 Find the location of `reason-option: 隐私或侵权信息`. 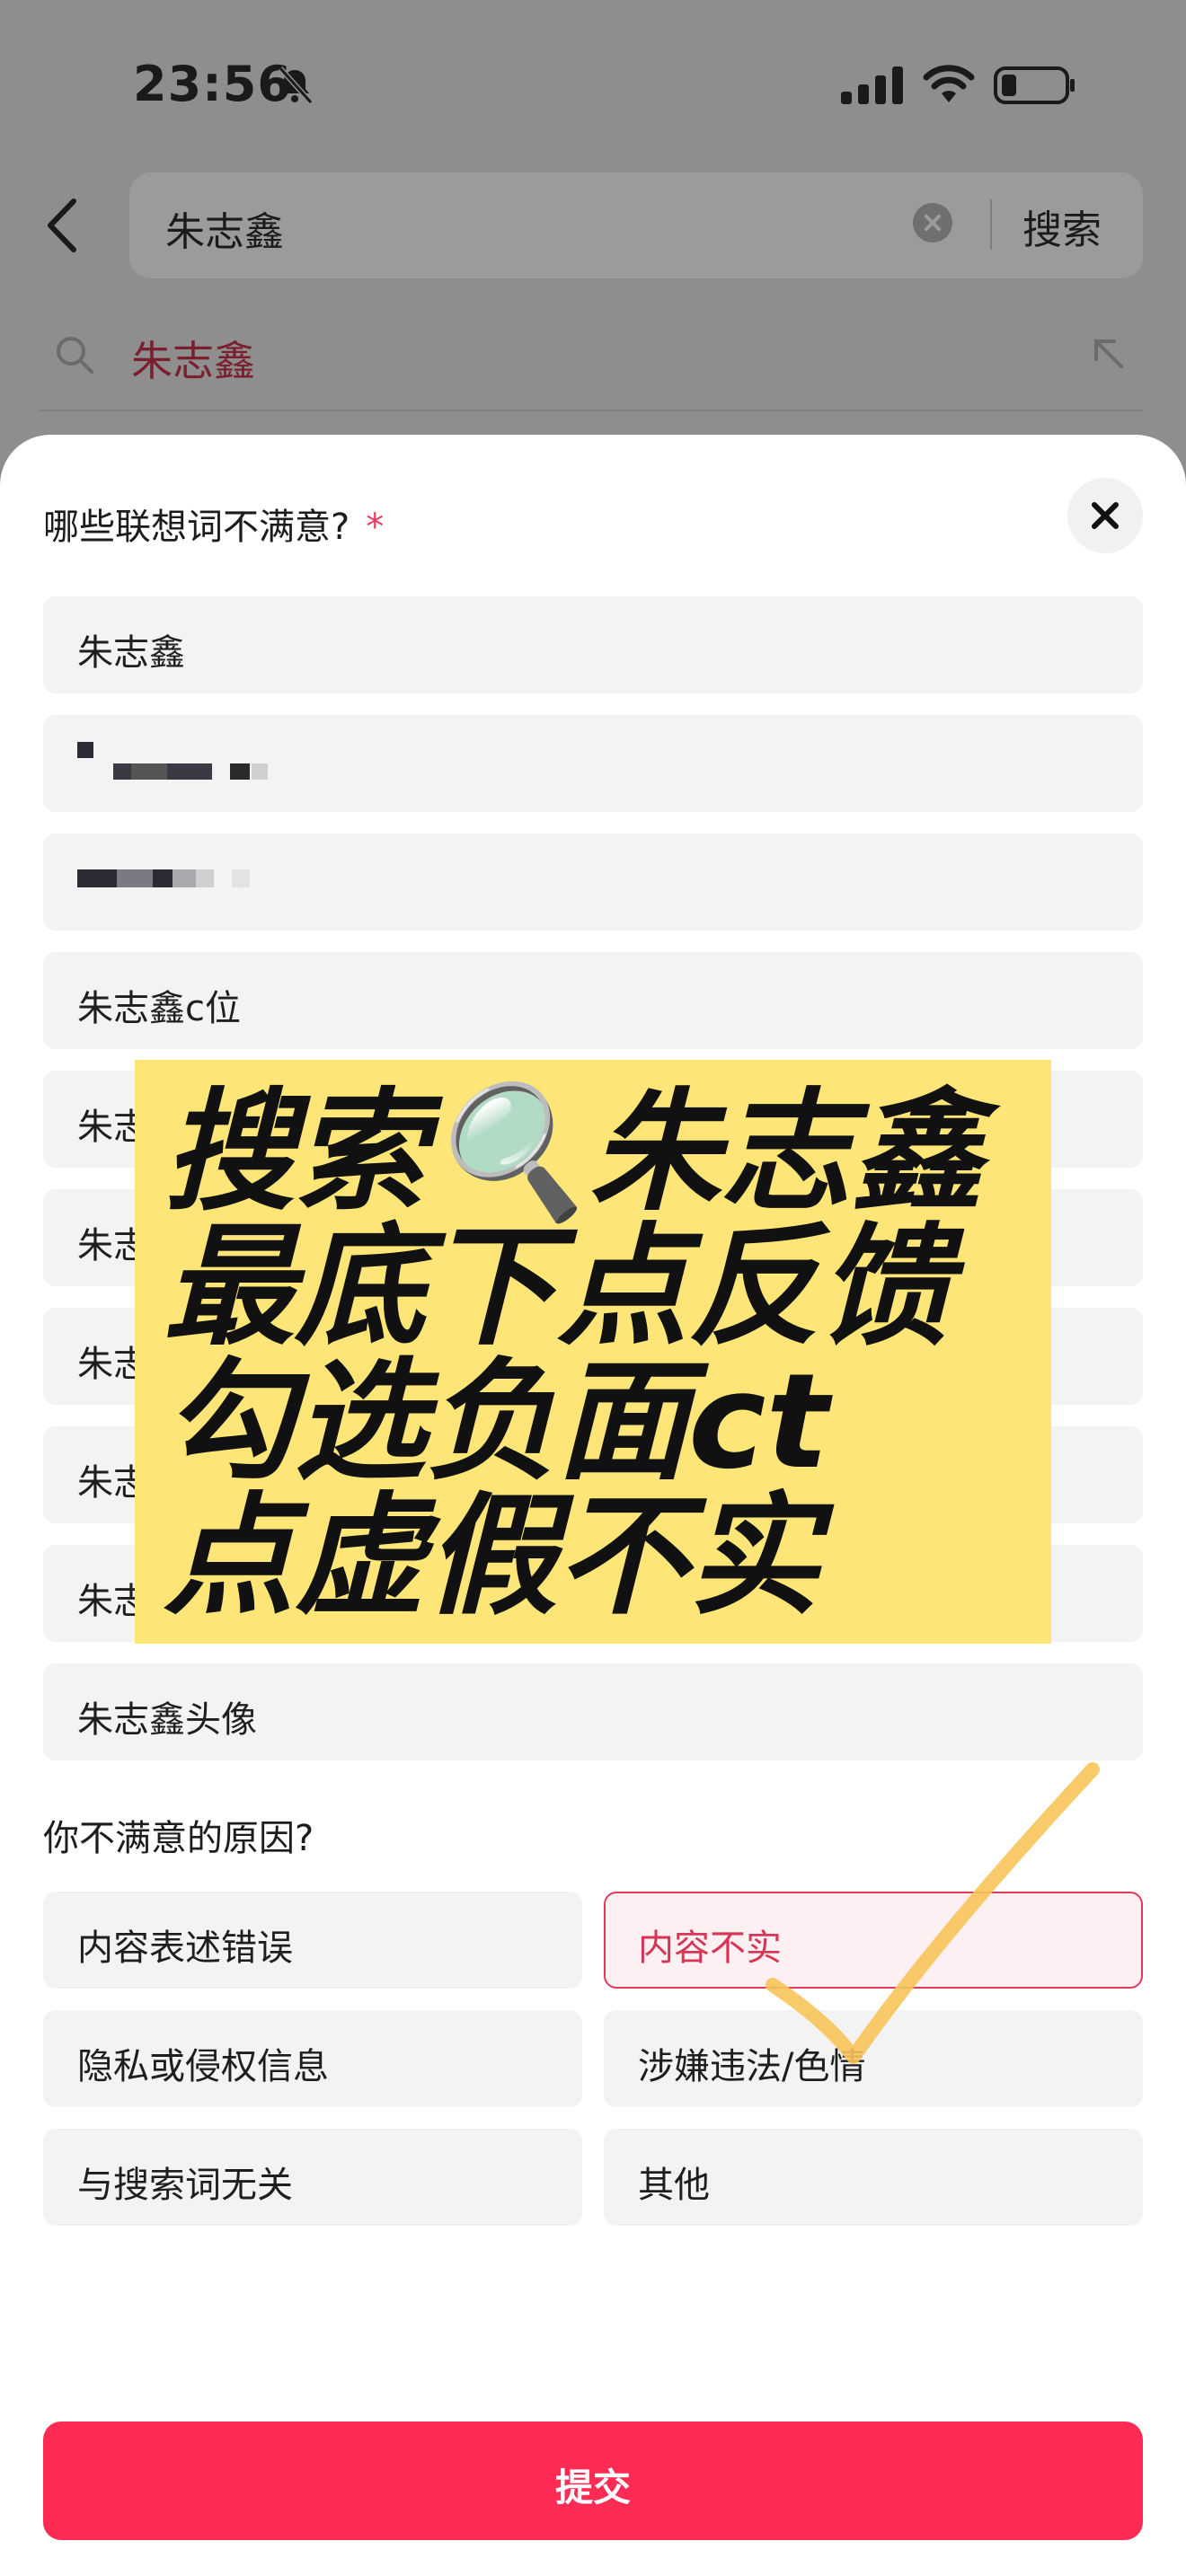

reason-option: 隐私或侵权信息 is located at coordinates (312, 2058).